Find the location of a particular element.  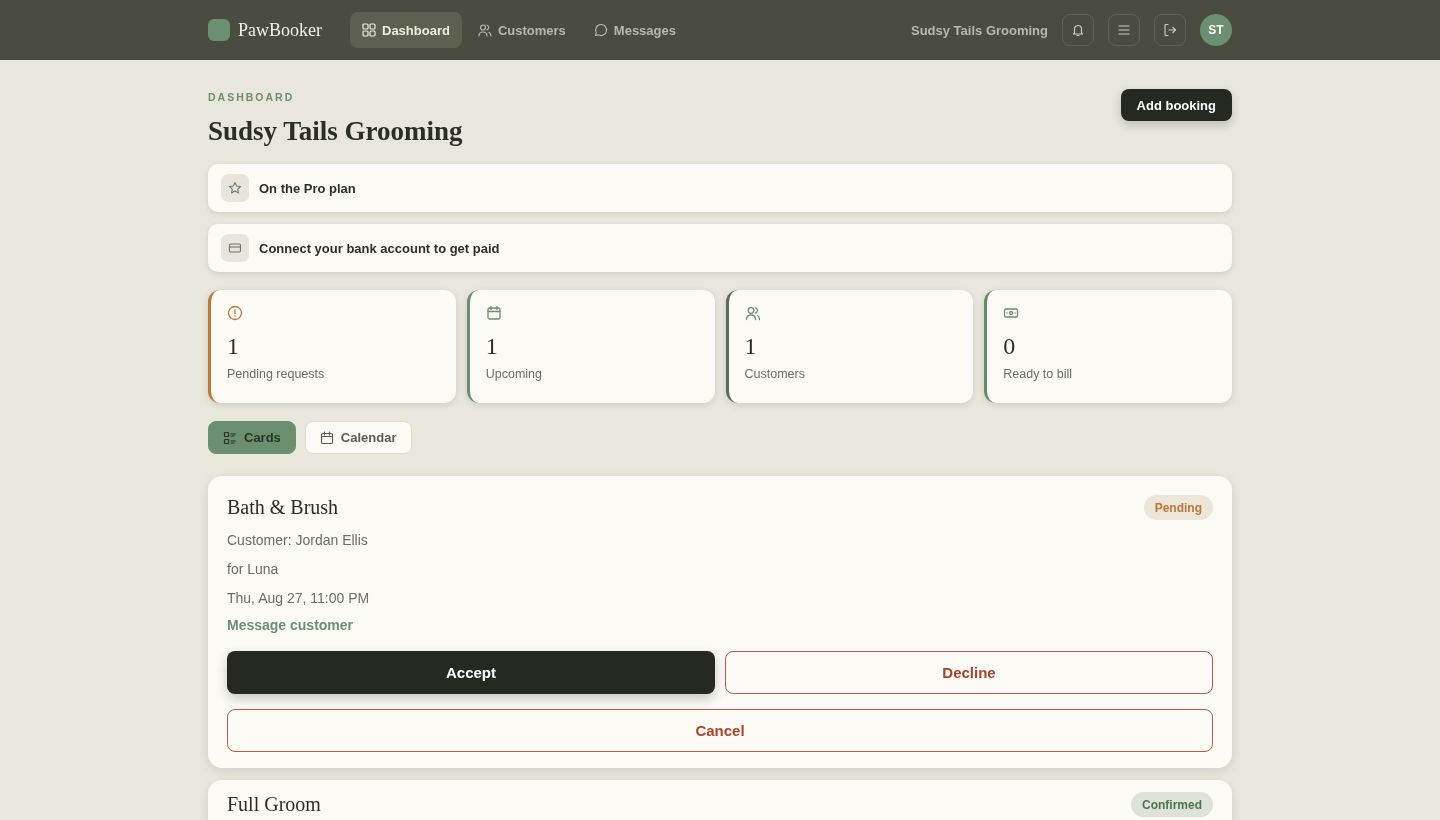

status-badge: Pending is located at coordinates (1178, 507).